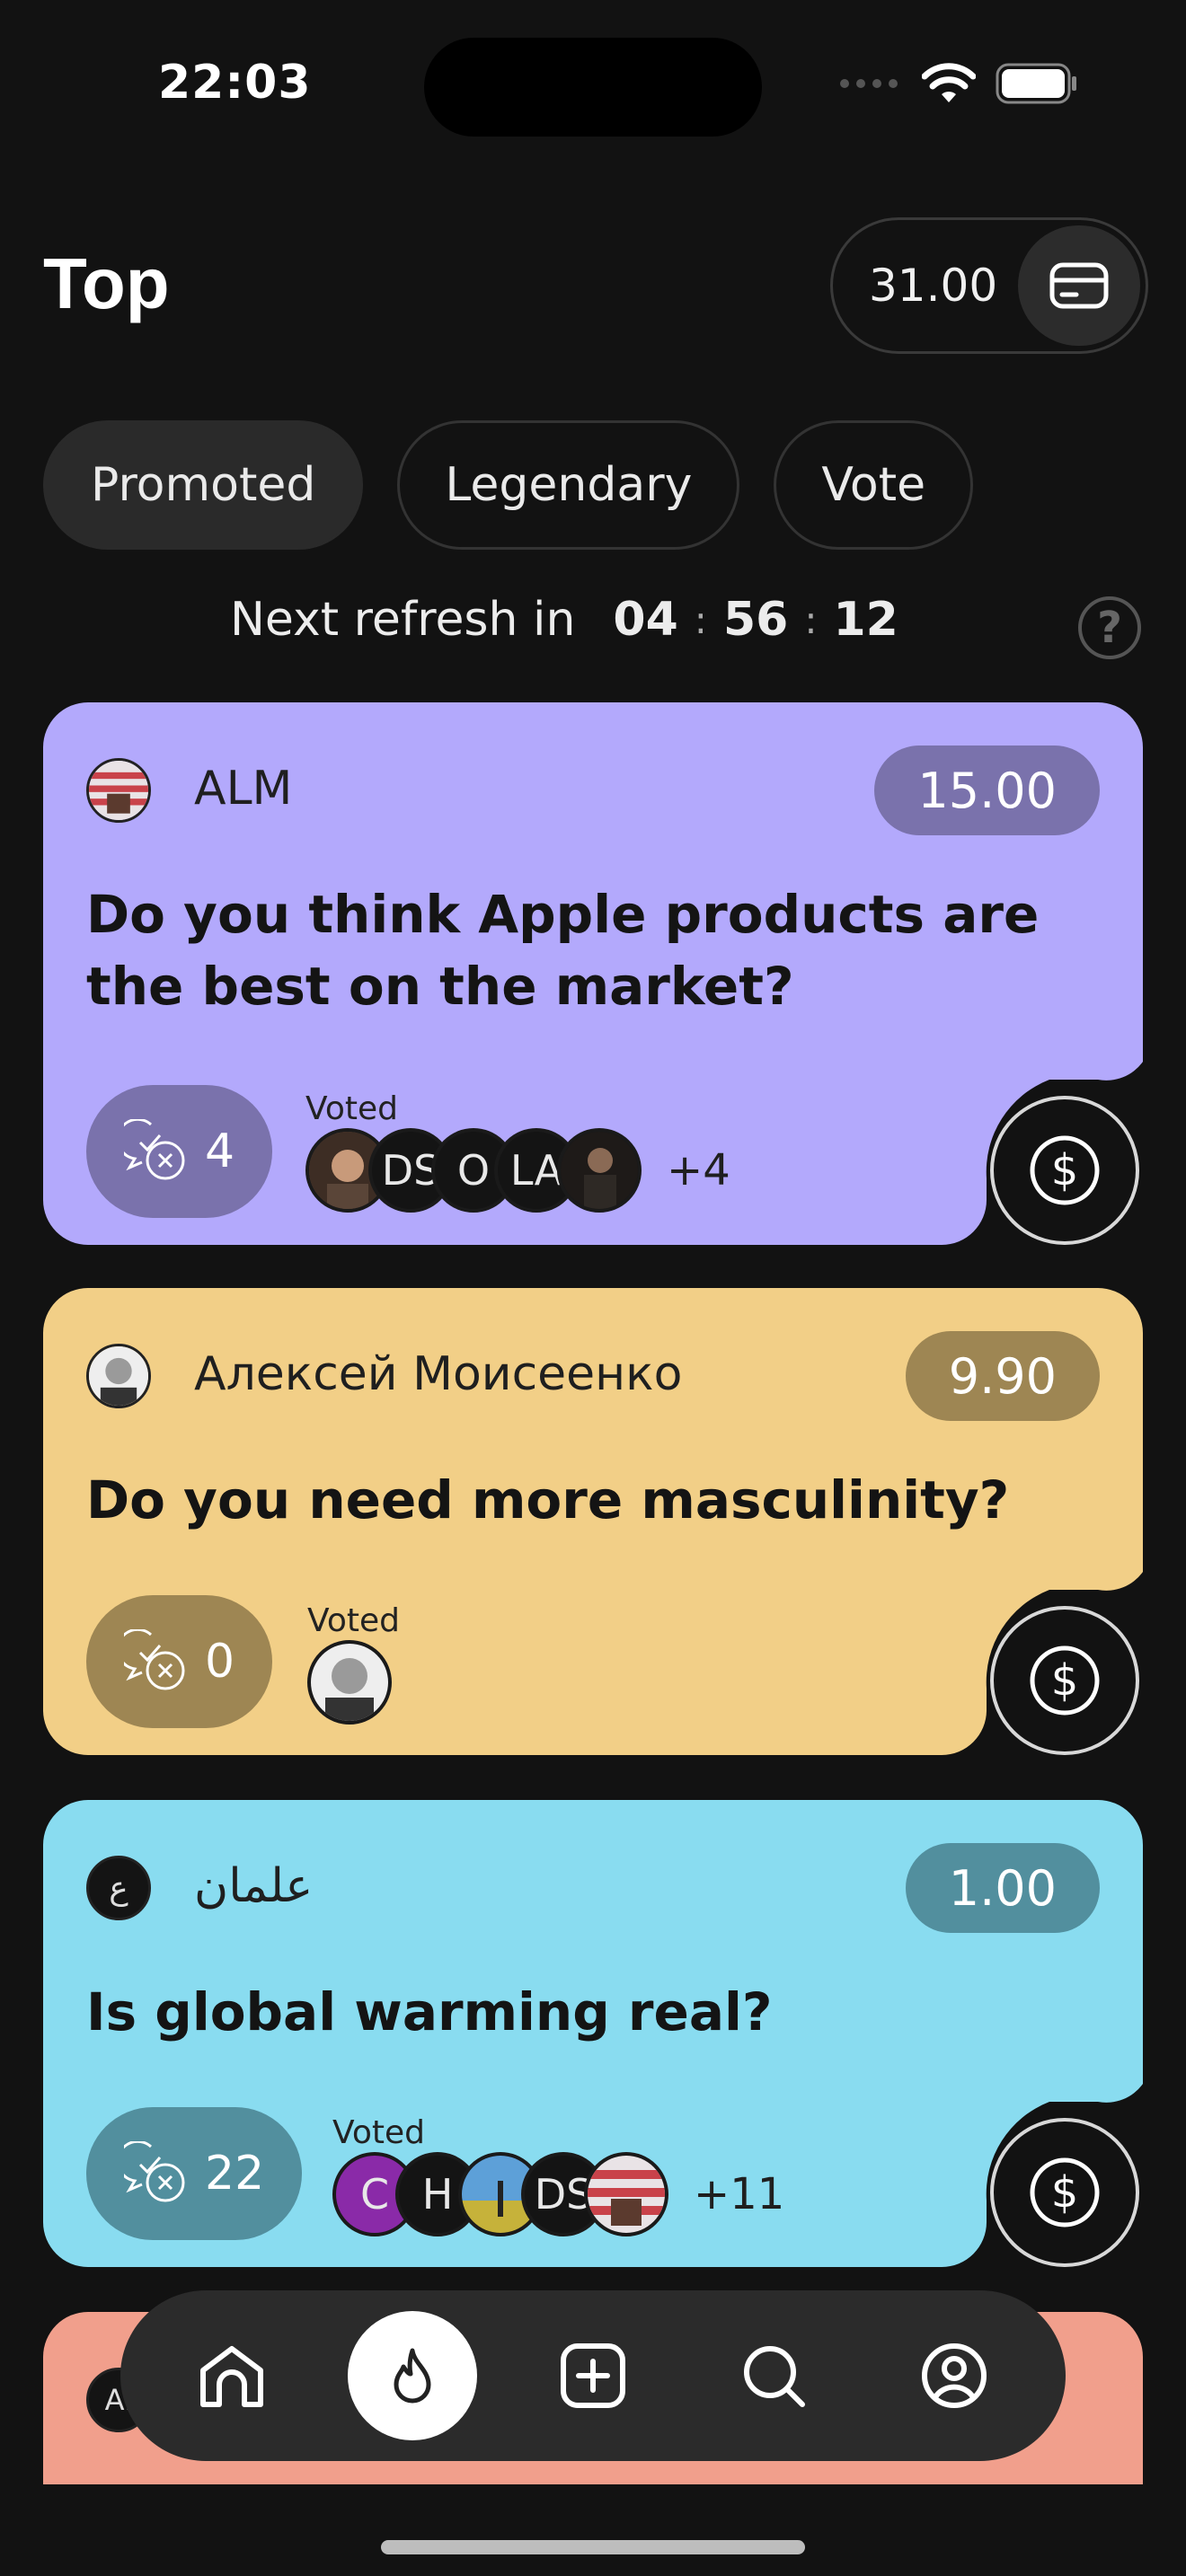  I want to click on comments-count: 22, so click(235, 2174).